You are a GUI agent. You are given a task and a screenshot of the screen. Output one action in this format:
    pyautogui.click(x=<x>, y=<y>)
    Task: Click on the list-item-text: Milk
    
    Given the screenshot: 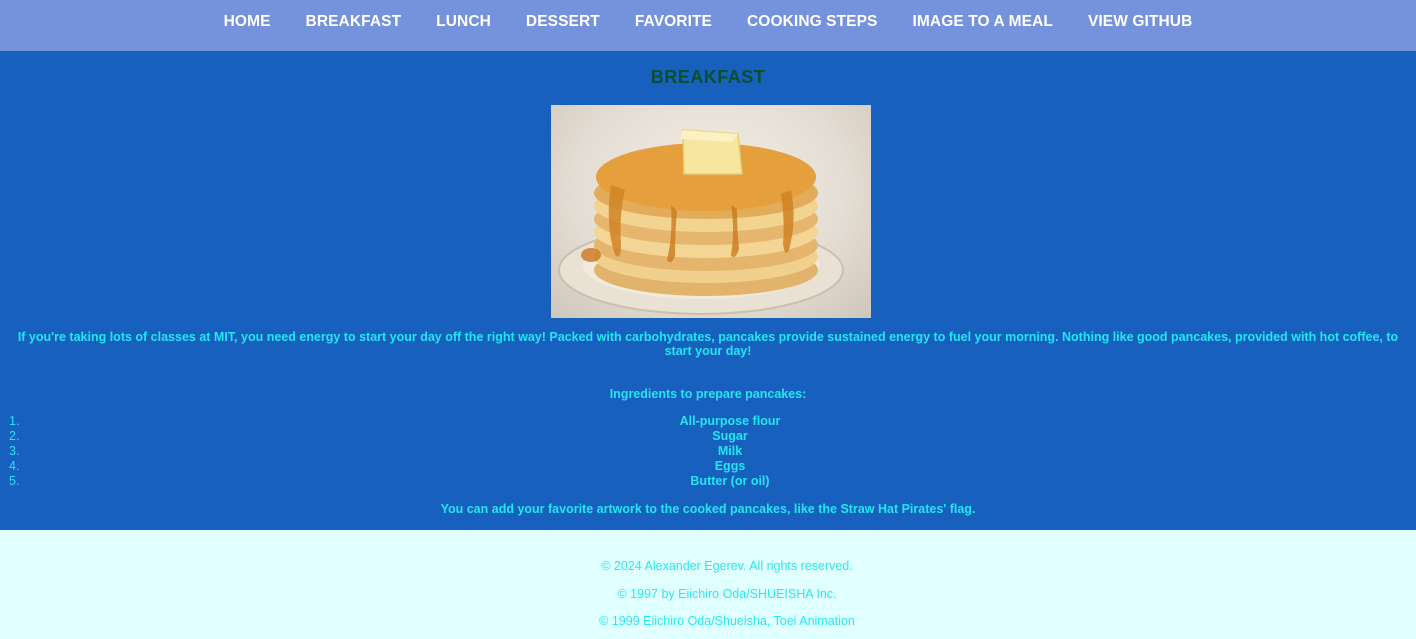 What is the action you would take?
    pyautogui.click(x=730, y=451)
    